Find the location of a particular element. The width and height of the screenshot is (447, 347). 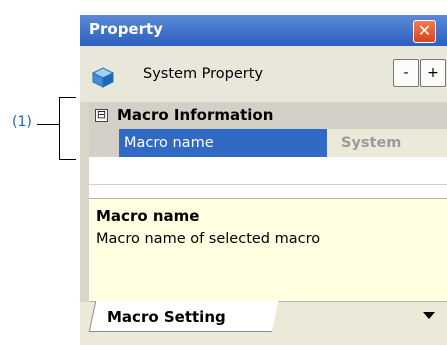

callout-line is located at coordinates (48, 124).